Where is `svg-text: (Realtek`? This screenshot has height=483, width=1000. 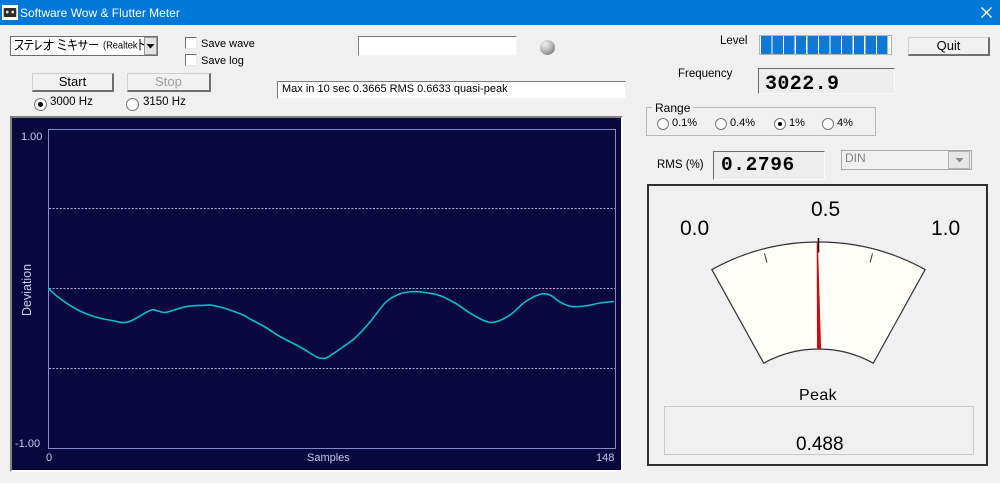
svg-text: (Realtek is located at coordinates (120, 46).